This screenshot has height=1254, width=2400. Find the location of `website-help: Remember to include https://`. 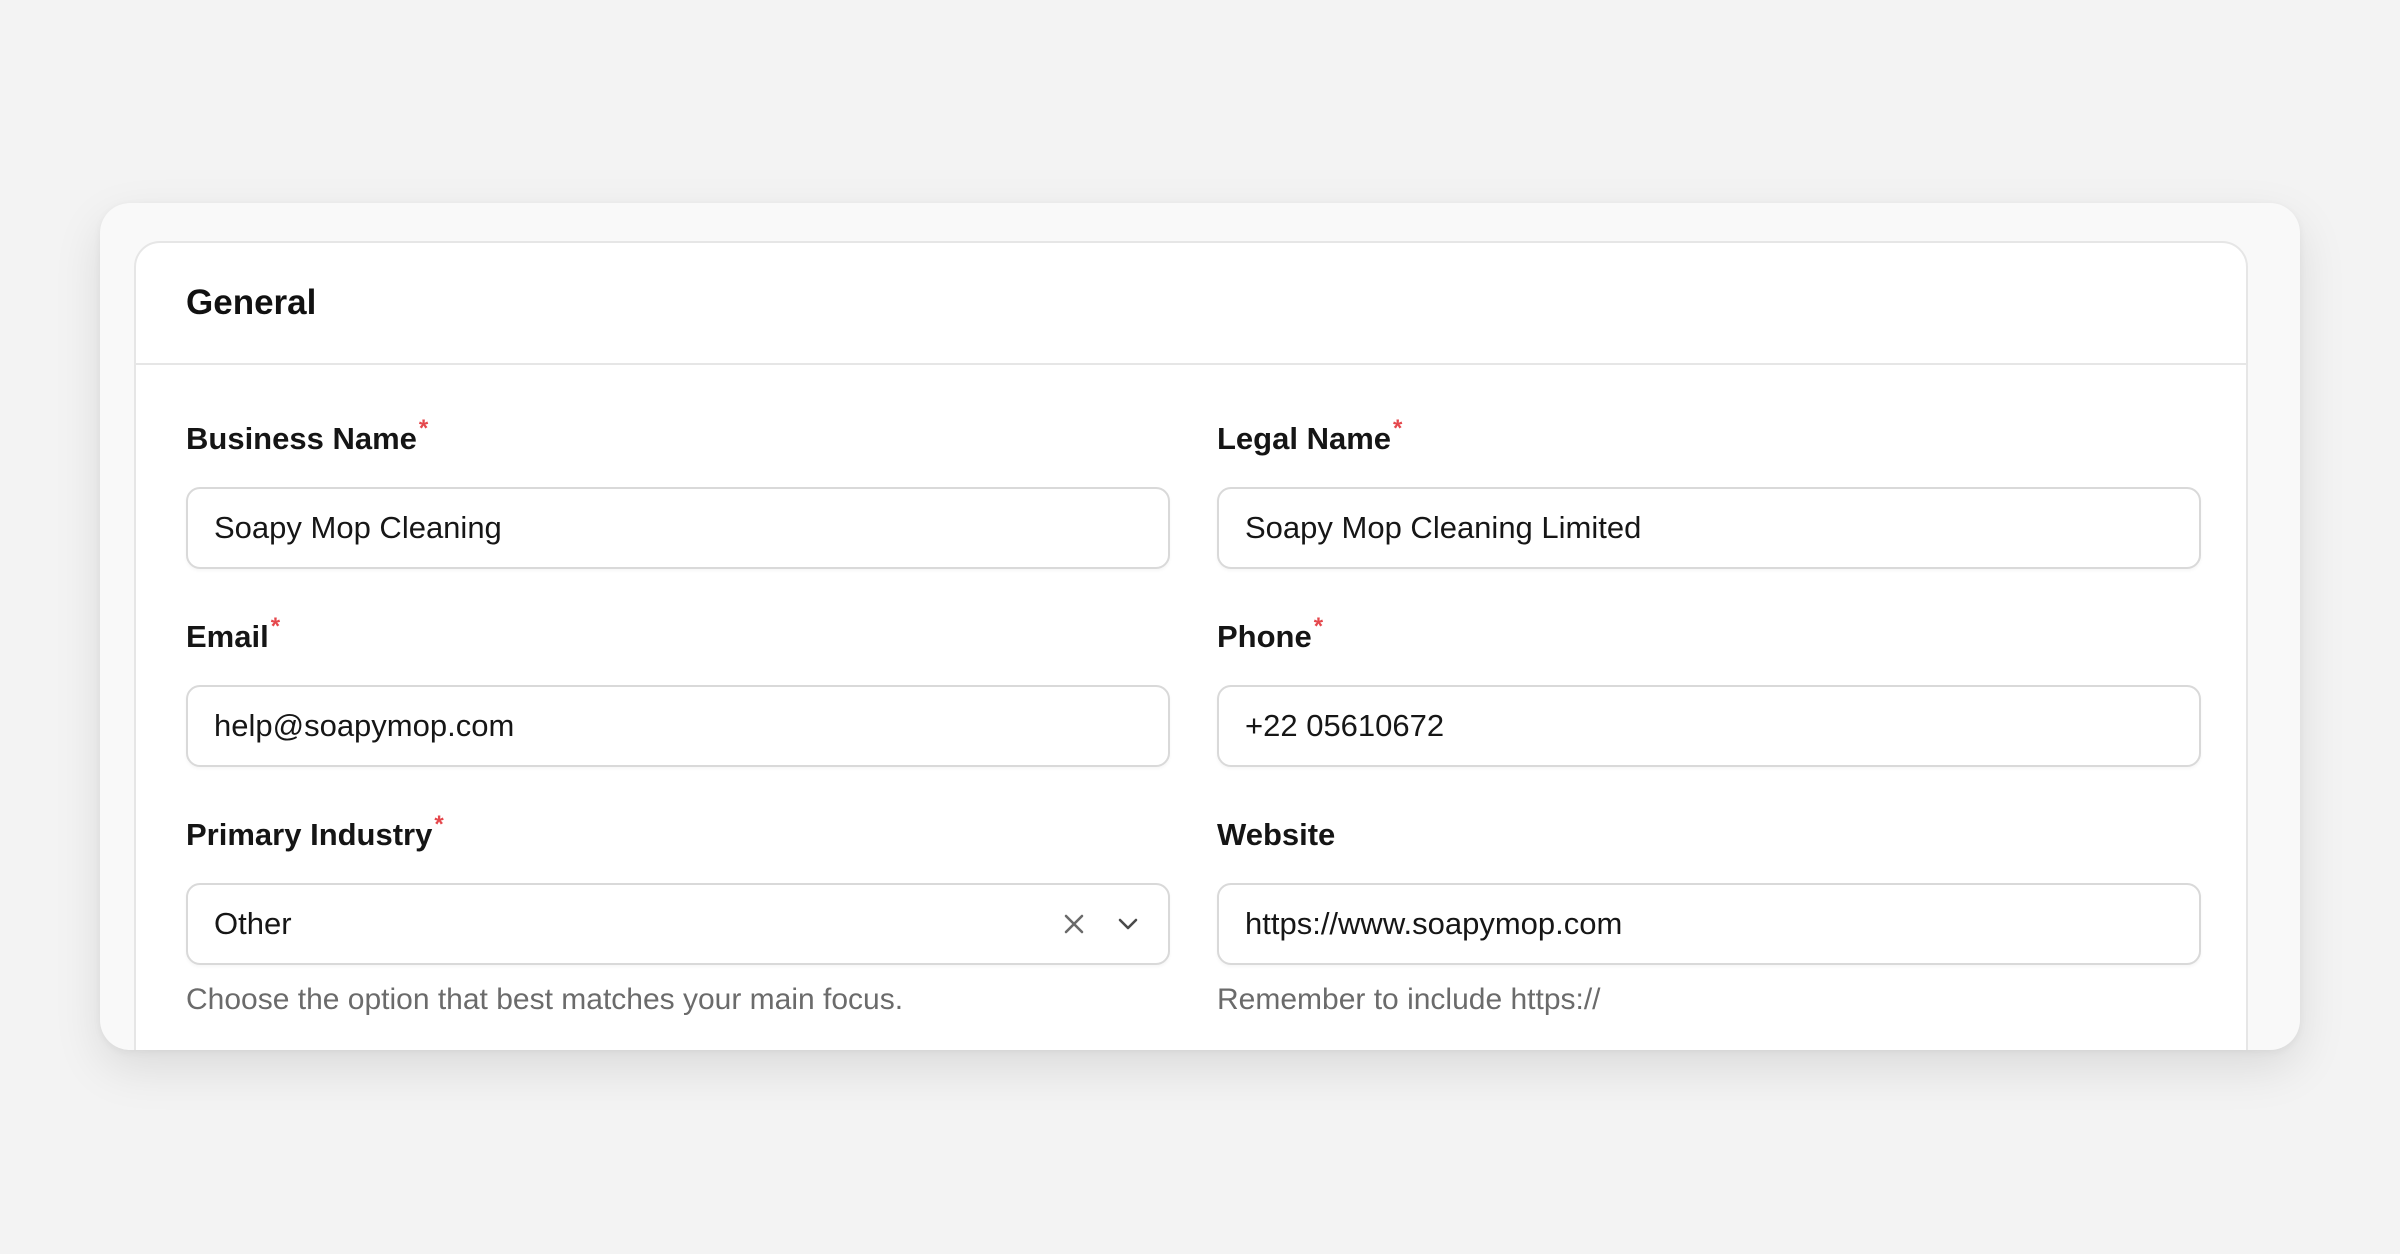

website-help: Remember to include https:// is located at coordinates (1409, 999).